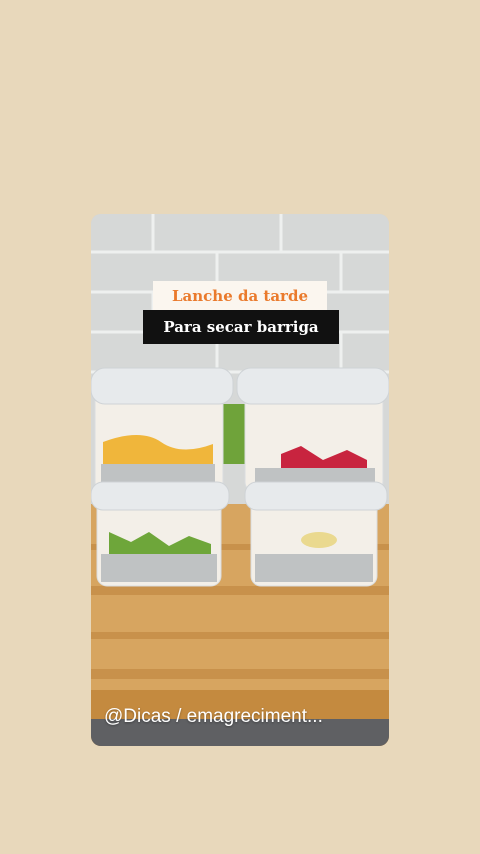  I want to click on caption-snack-title: Lanche da tarde, so click(240, 295).